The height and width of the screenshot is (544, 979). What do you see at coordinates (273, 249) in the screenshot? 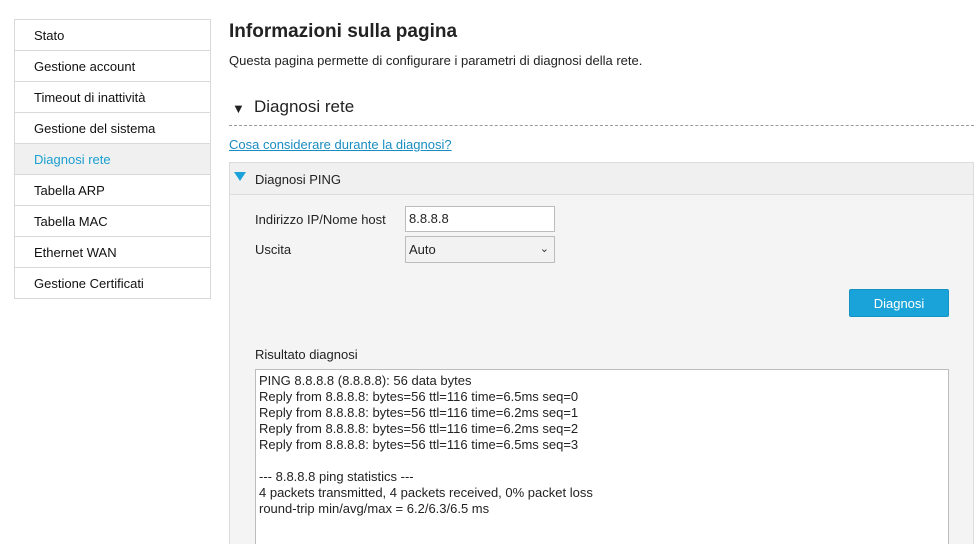
I see `output-label: Uscita` at bounding box center [273, 249].